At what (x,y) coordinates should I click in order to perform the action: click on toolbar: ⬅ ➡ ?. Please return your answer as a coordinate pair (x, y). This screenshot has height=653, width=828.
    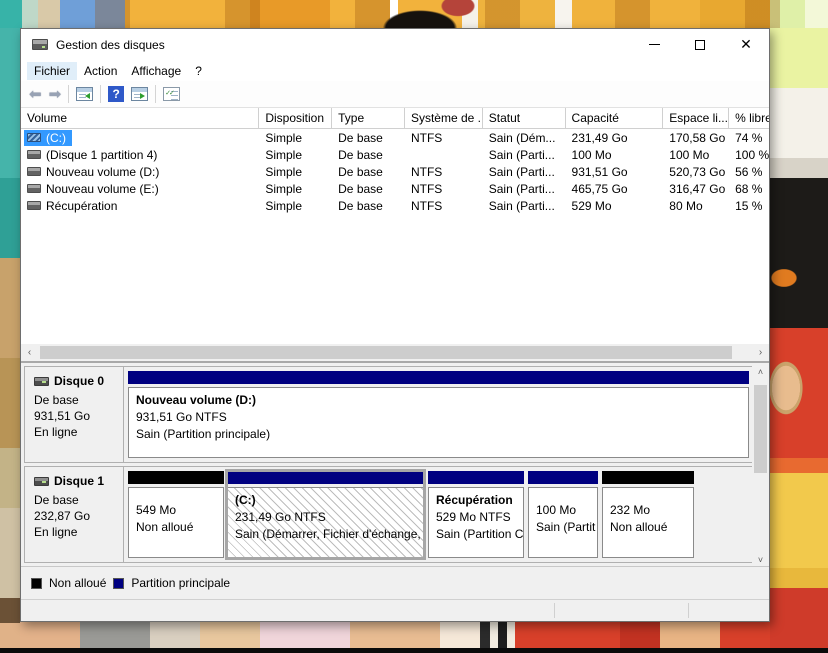
    Looking at the image, I should click on (395, 94).